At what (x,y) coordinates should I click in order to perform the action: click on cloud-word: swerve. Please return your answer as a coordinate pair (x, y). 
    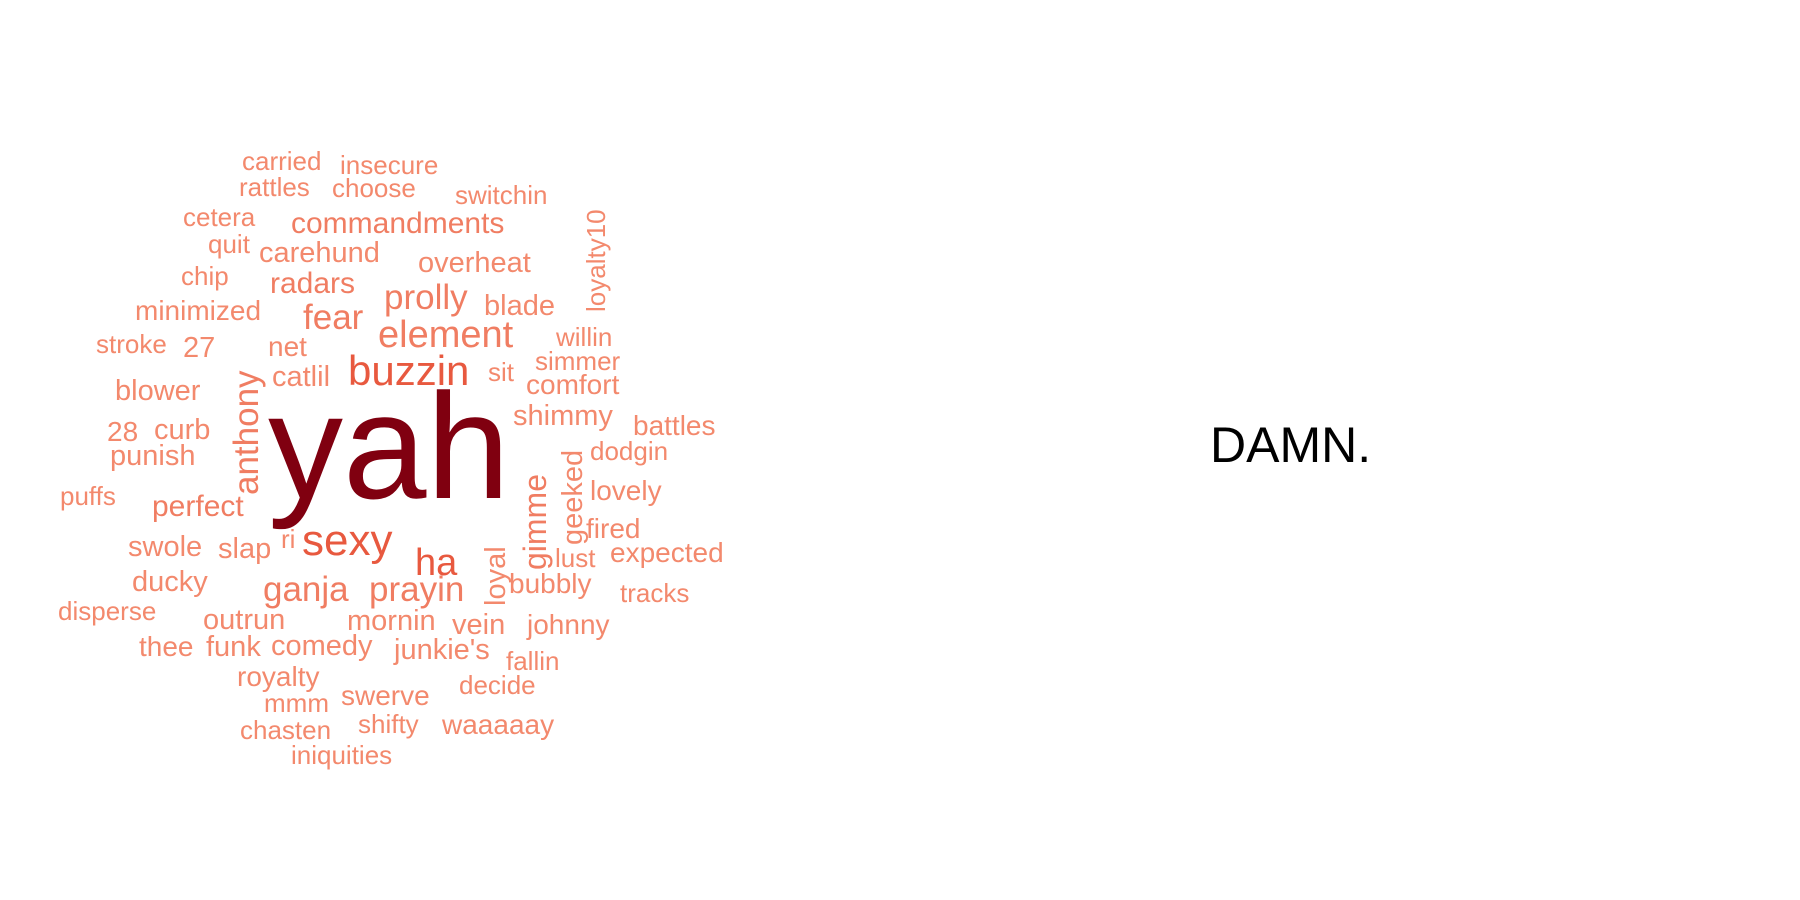
    Looking at the image, I should click on (385, 695).